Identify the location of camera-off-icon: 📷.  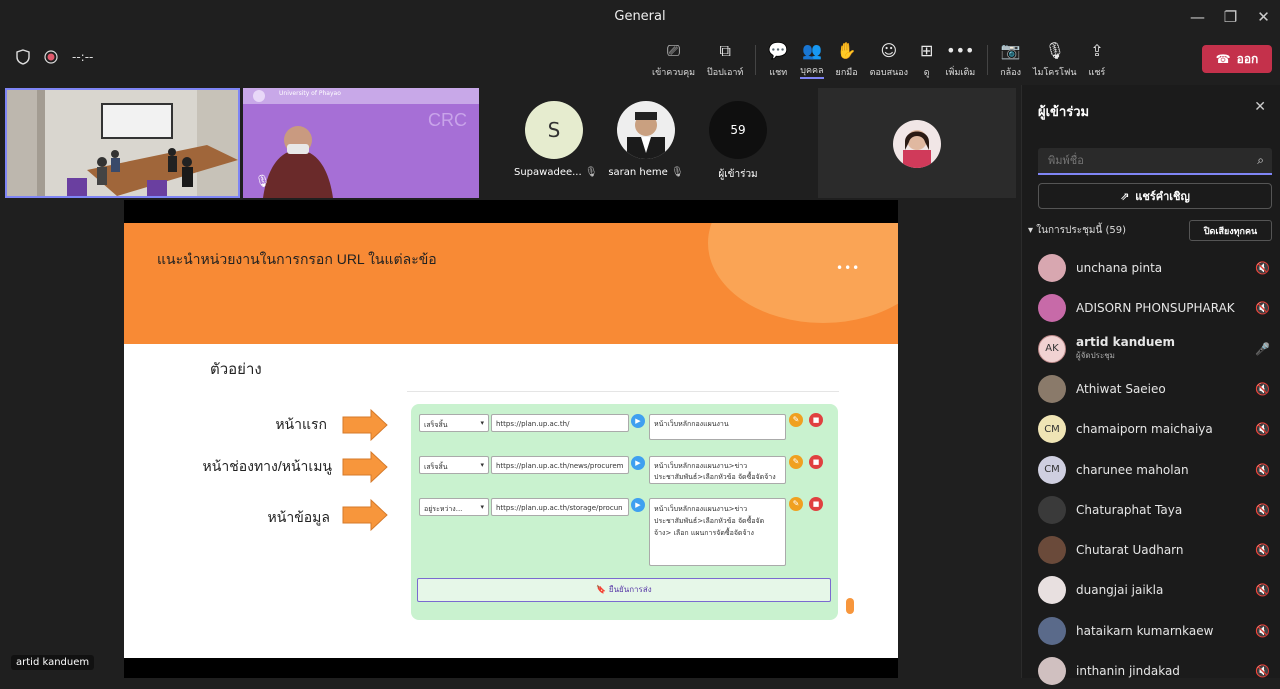
(1010, 50).